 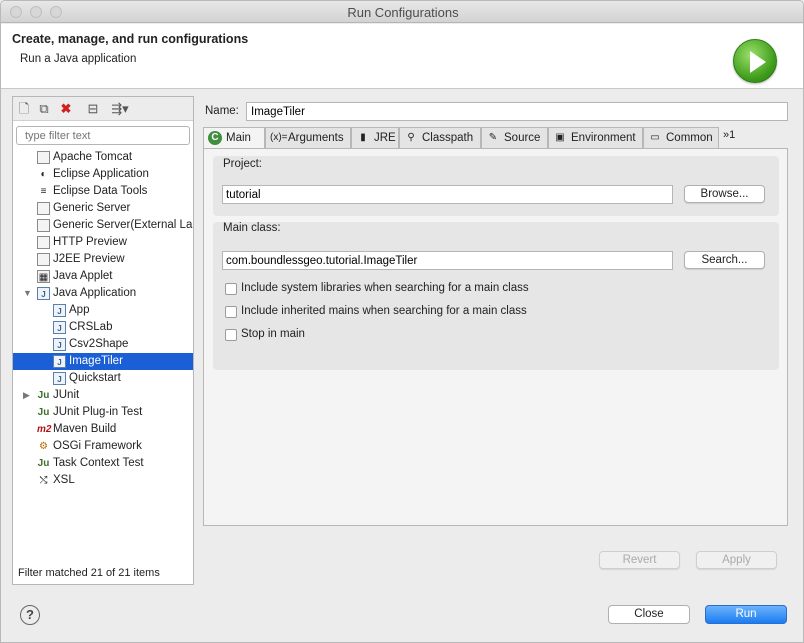 I want to click on xsl-icon: ⤭, so click(x=43, y=480).